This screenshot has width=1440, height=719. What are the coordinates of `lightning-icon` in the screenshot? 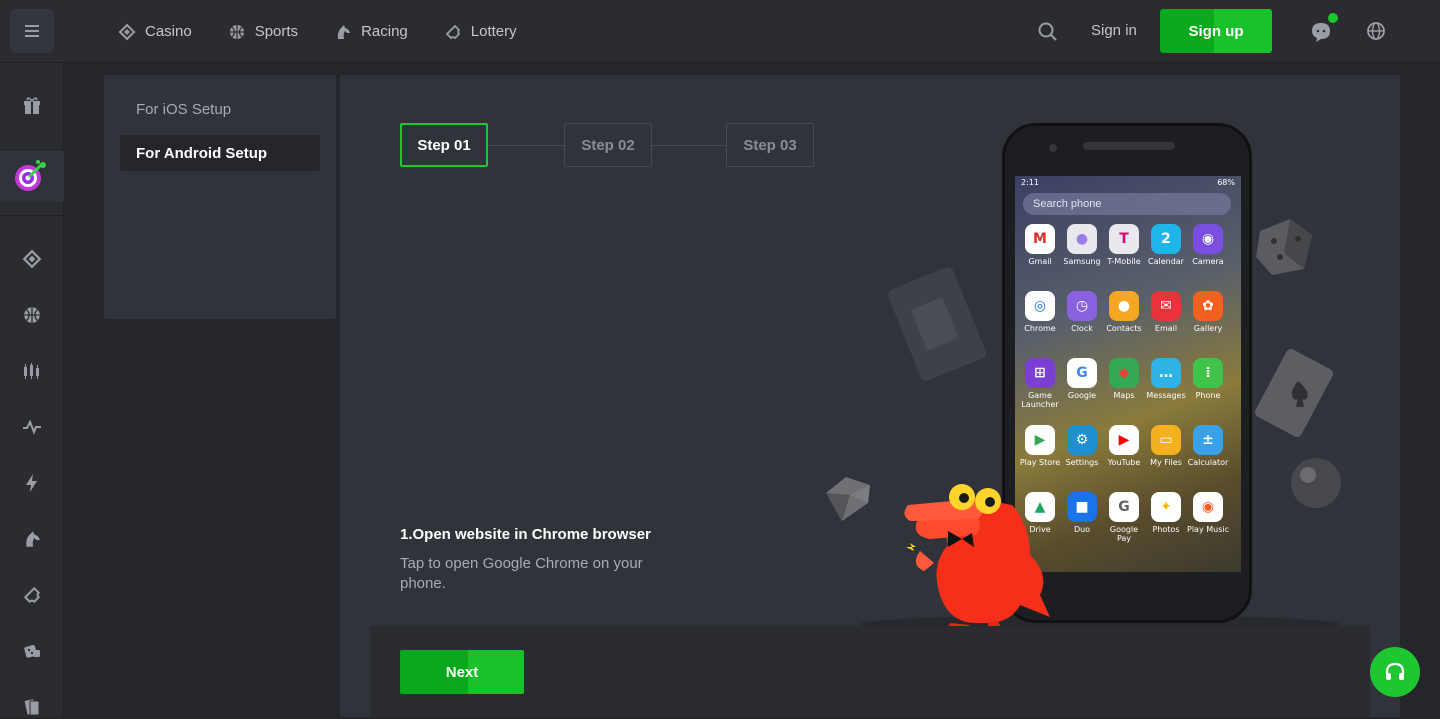 It's located at (32, 483).